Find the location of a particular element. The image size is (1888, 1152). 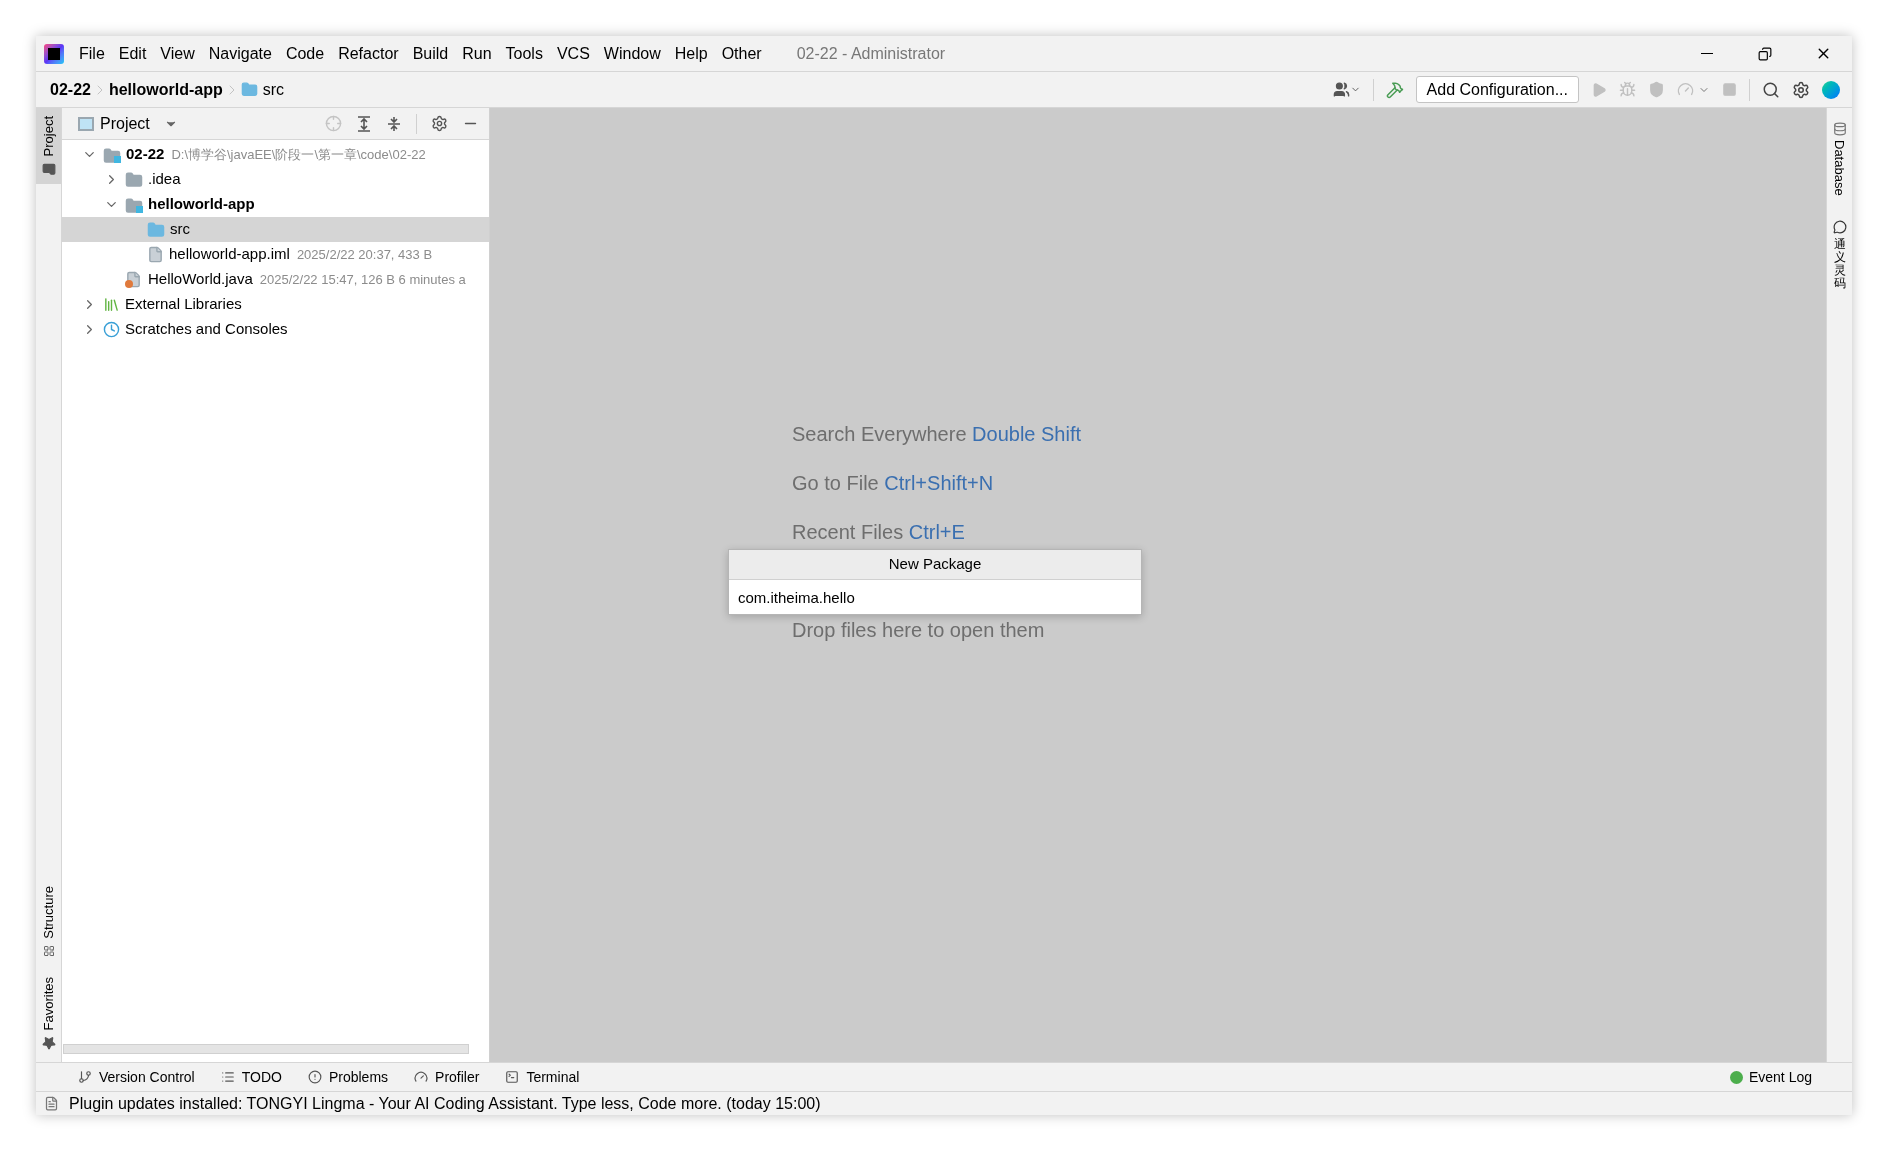

plugin-logo-icon is located at coordinates (1831, 89).